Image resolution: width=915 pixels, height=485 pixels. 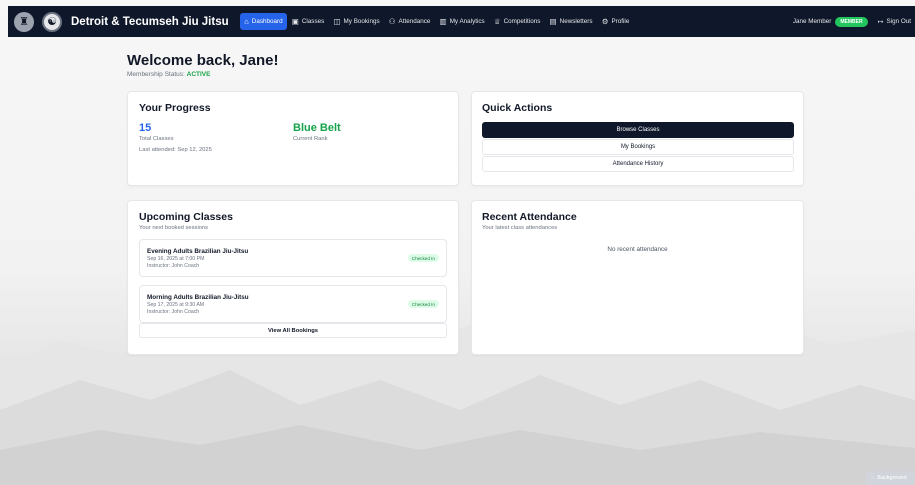 I want to click on user-name: Jane Member, so click(x=812, y=21).